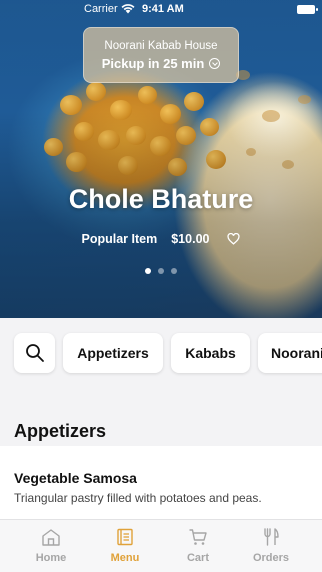  Describe the element at coordinates (198, 537) in the screenshot. I see `cart-icon` at that location.